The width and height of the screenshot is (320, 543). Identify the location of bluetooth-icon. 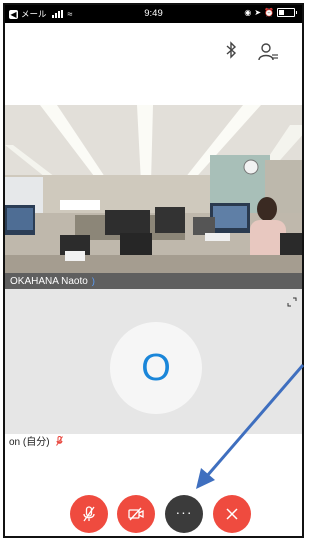
(231, 52).